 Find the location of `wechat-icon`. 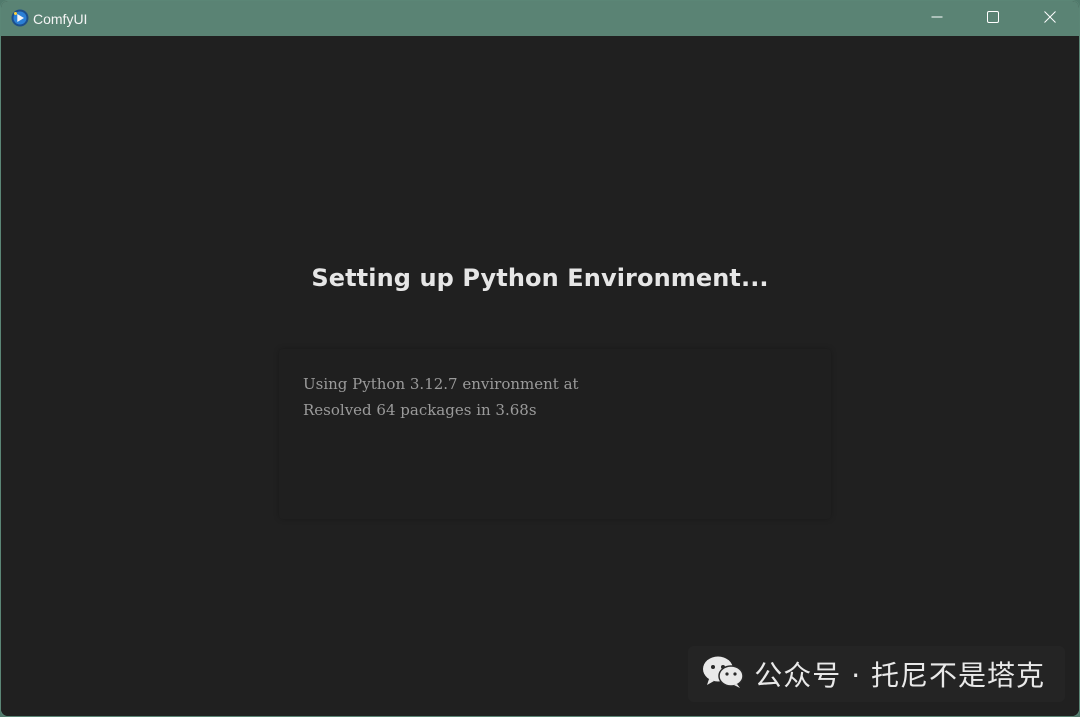

wechat-icon is located at coordinates (723, 674).